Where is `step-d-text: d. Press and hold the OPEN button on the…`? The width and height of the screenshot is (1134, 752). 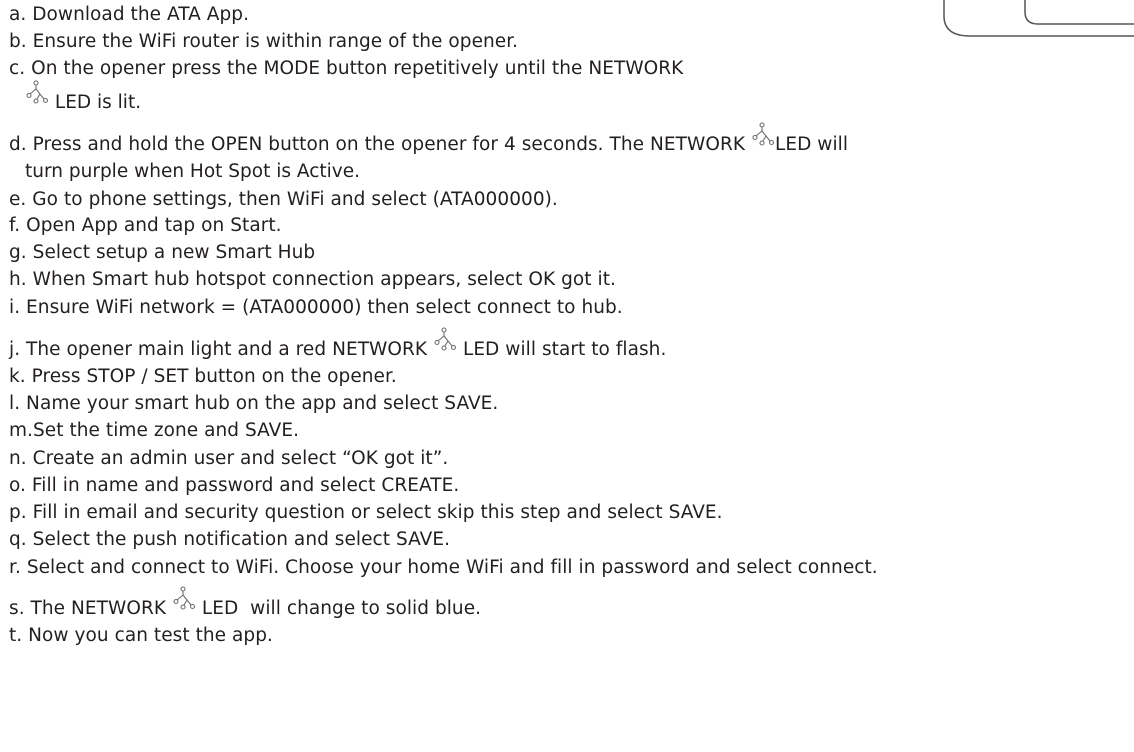
step-d-text: d. Press and hold the OPEN button on the… is located at coordinates (380, 144).